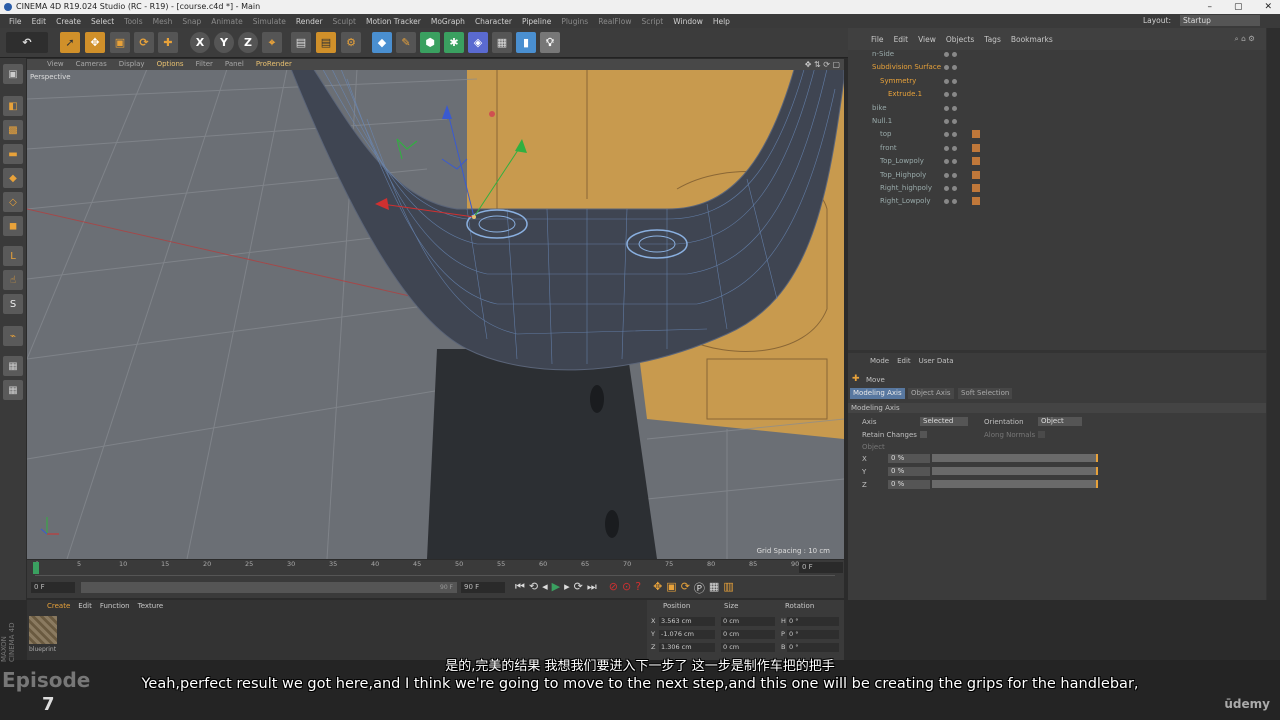  What do you see at coordinates (578, 588) in the screenshot?
I see `next-key-icon: ⟳` at bounding box center [578, 588].